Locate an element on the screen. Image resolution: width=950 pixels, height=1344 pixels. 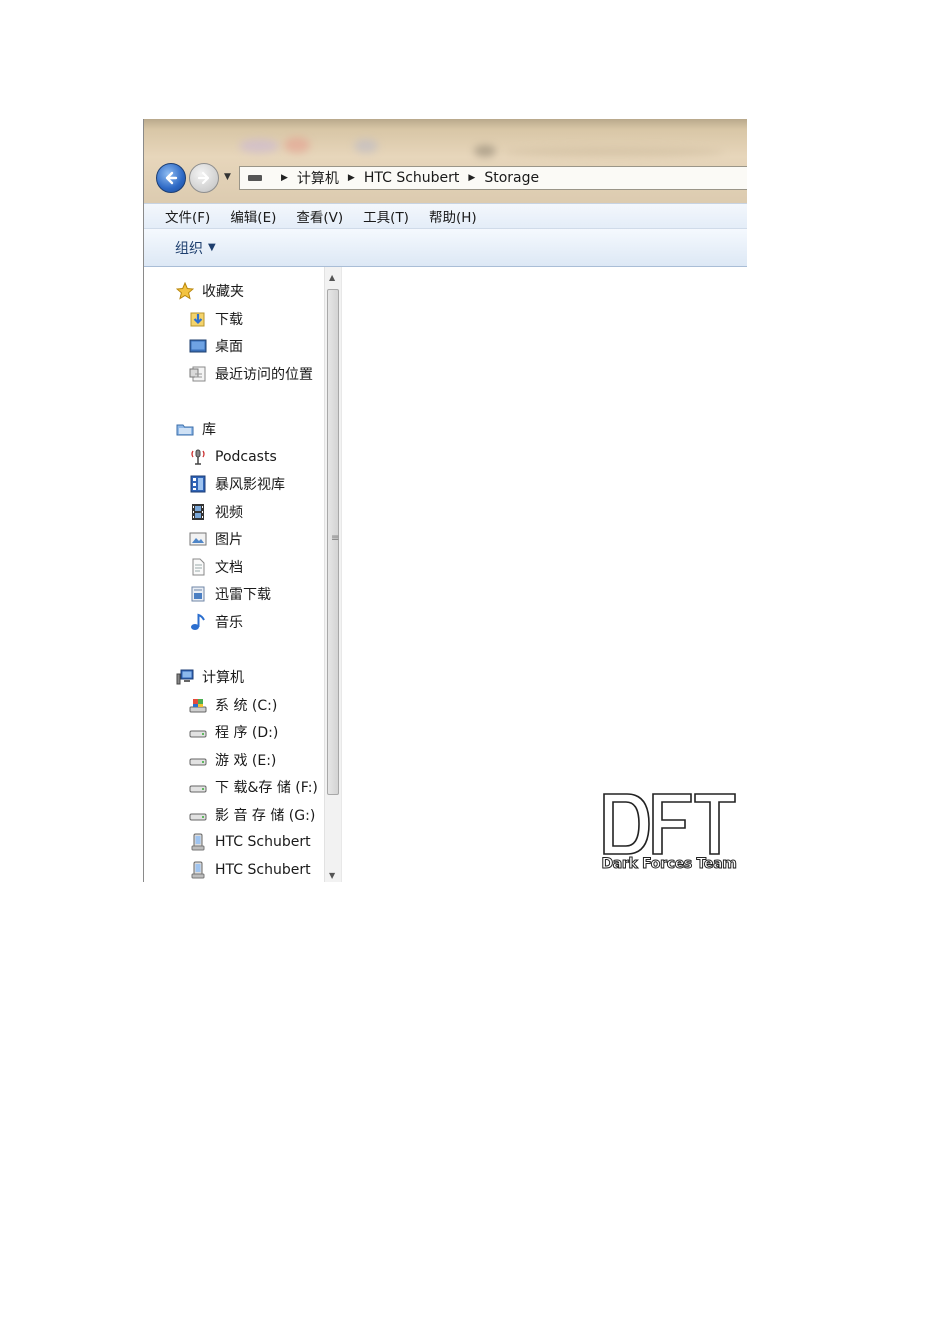
nav-item-label: 文档 is located at coordinates (229, 568).